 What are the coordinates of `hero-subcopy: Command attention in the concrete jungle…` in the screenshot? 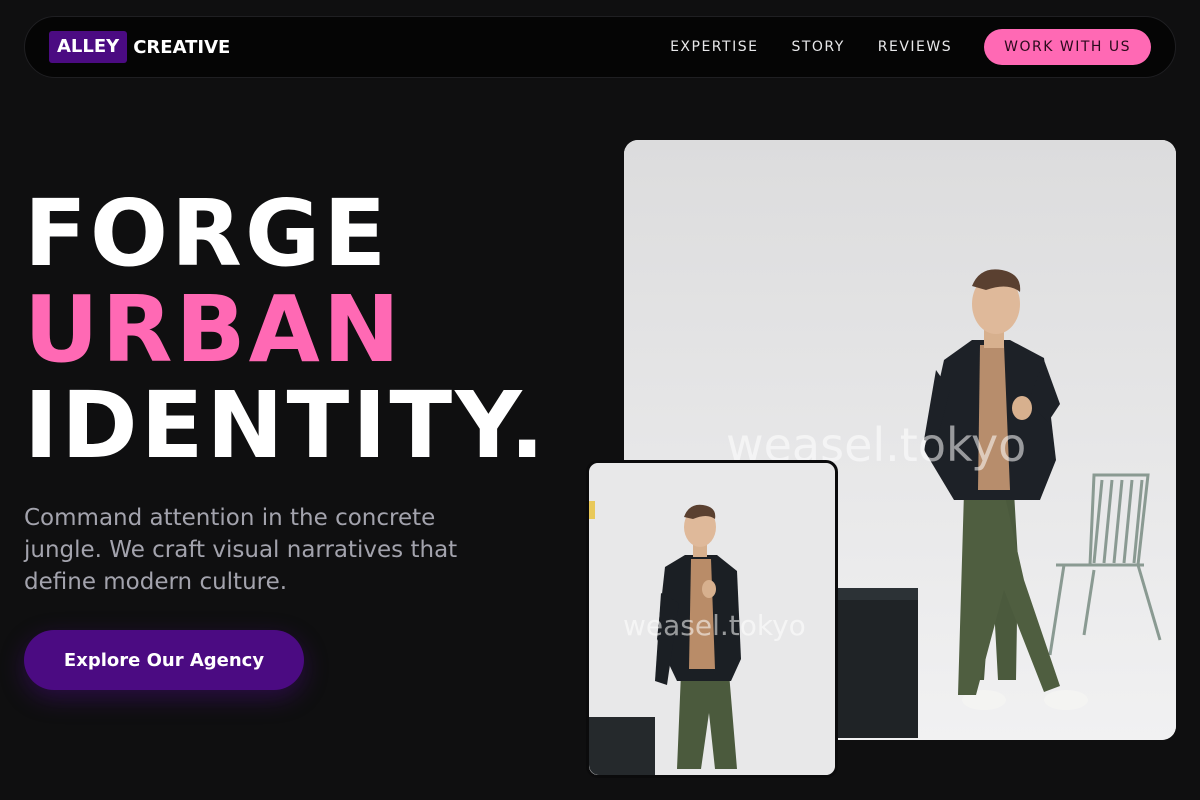 It's located at (241, 550).